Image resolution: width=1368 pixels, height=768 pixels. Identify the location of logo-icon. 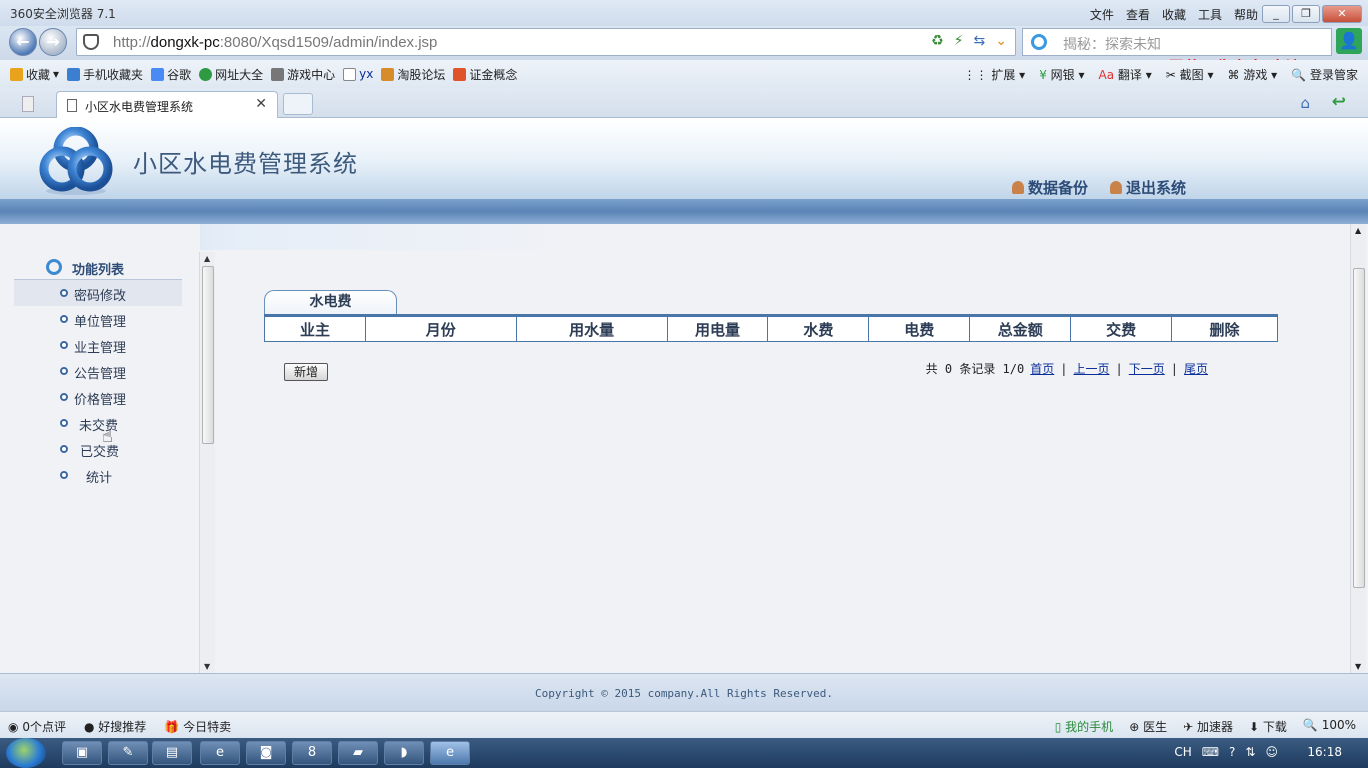
(76, 161).